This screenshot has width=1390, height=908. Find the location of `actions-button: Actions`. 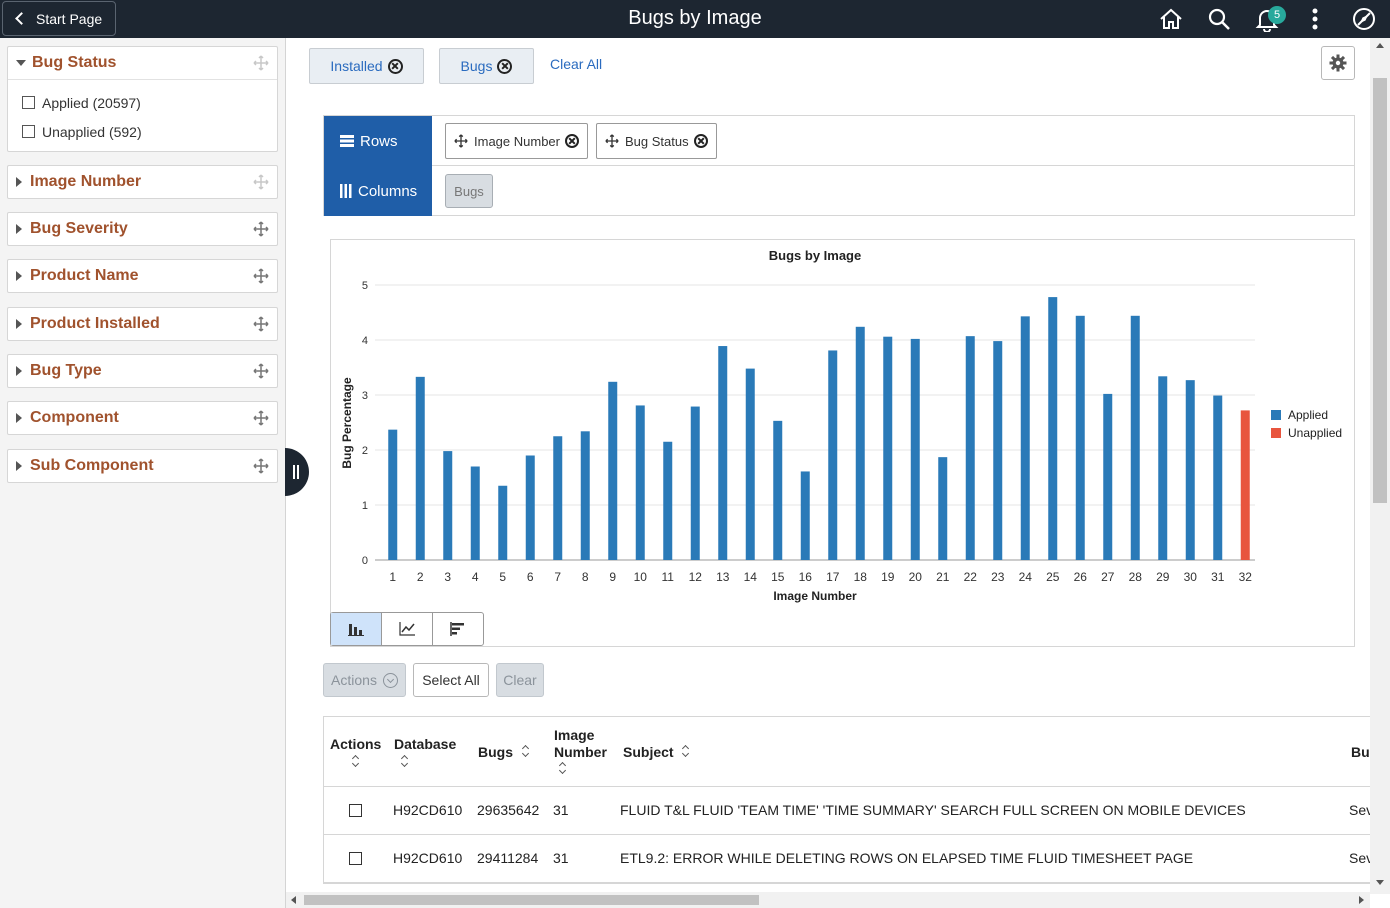

actions-button: Actions is located at coordinates (364, 680).